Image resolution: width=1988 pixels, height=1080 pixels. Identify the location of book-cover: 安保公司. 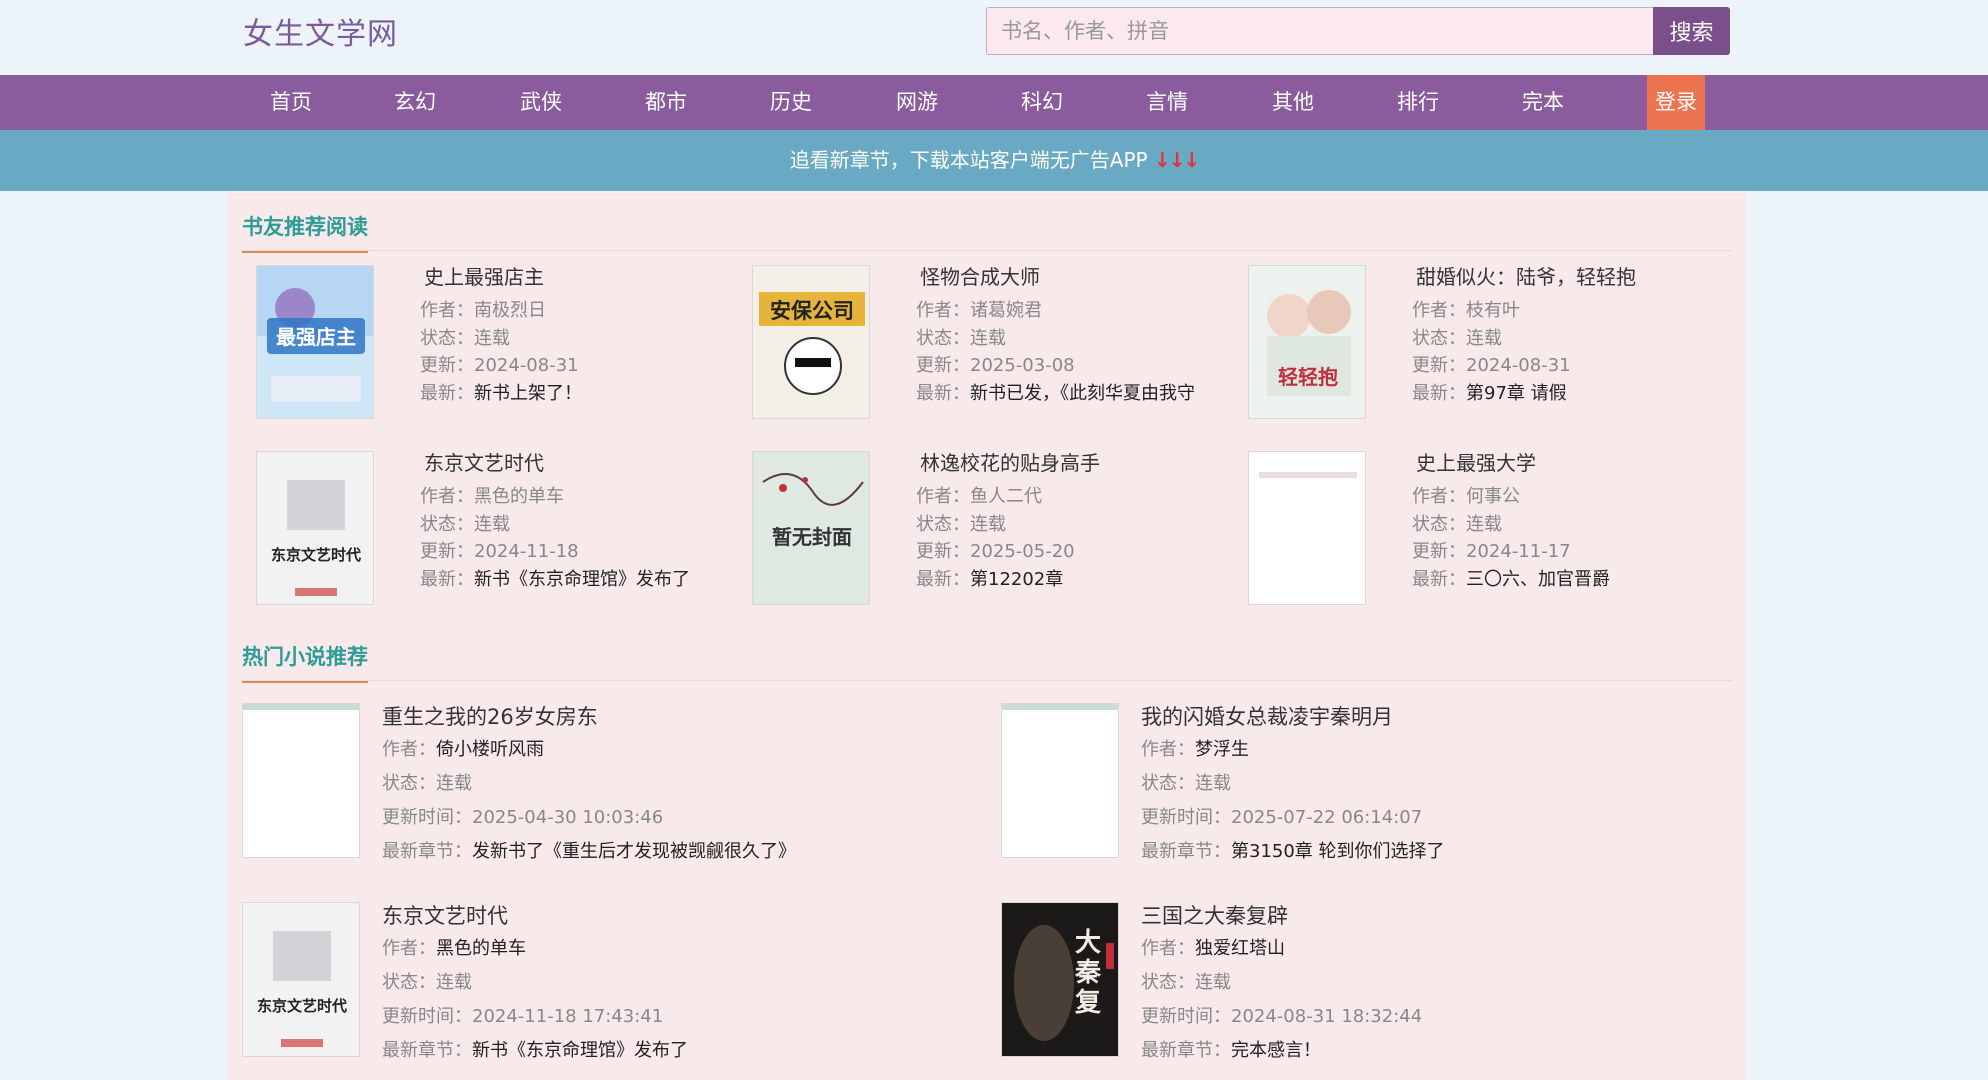
(811, 342).